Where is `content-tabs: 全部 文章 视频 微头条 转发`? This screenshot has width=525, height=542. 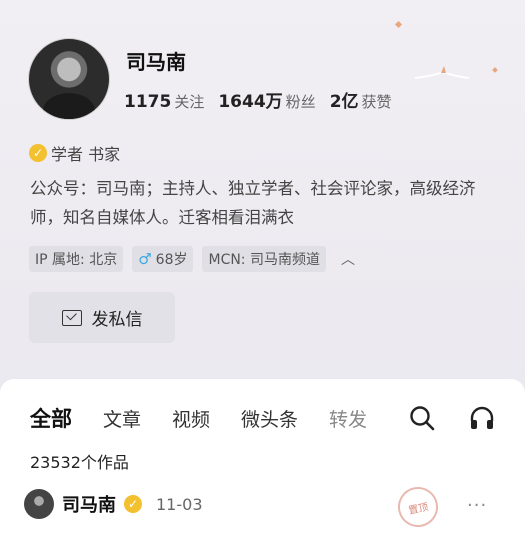 content-tabs: 全部 文章 视频 微头条 转发 is located at coordinates (198, 418).